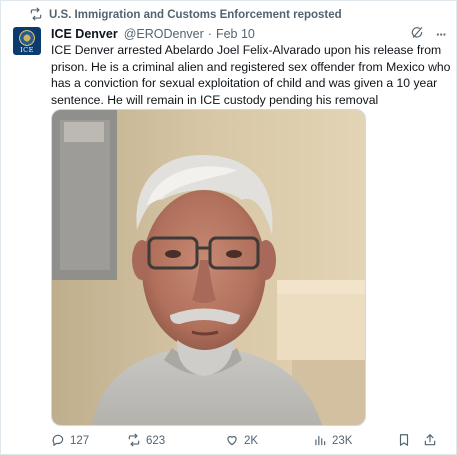 Image resolution: width=457 pixels, height=455 pixels. I want to click on tweet-header: ICE Denver @ERODenver · Feb 10 ···, so click(249, 34).